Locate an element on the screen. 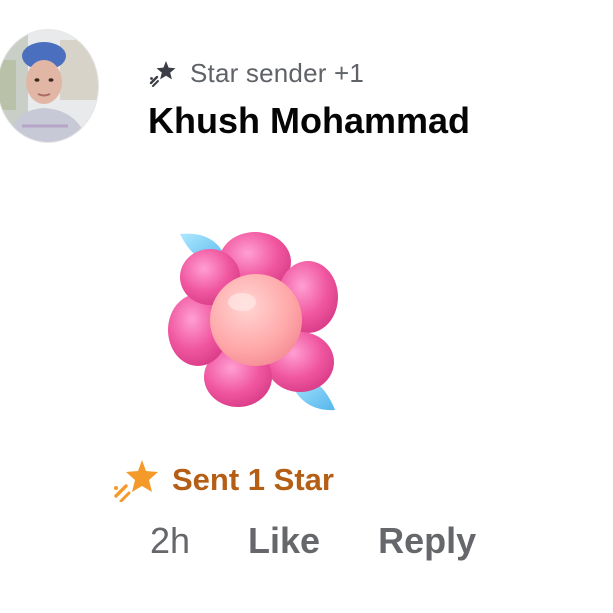 This screenshot has width=613, height=613. sent-stars-row: Sent 1 Star is located at coordinates (223, 480).